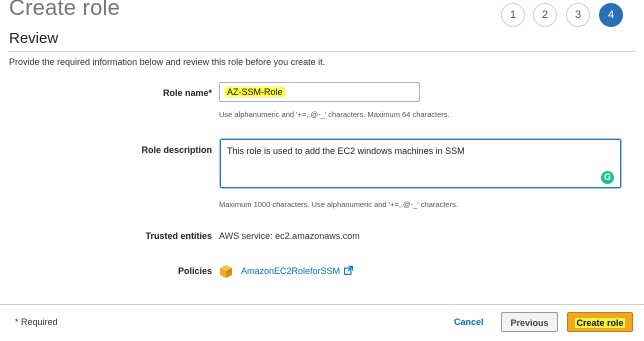  Describe the element at coordinates (529, 322) in the screenshot. I see `previous-button: Previous` at that location.